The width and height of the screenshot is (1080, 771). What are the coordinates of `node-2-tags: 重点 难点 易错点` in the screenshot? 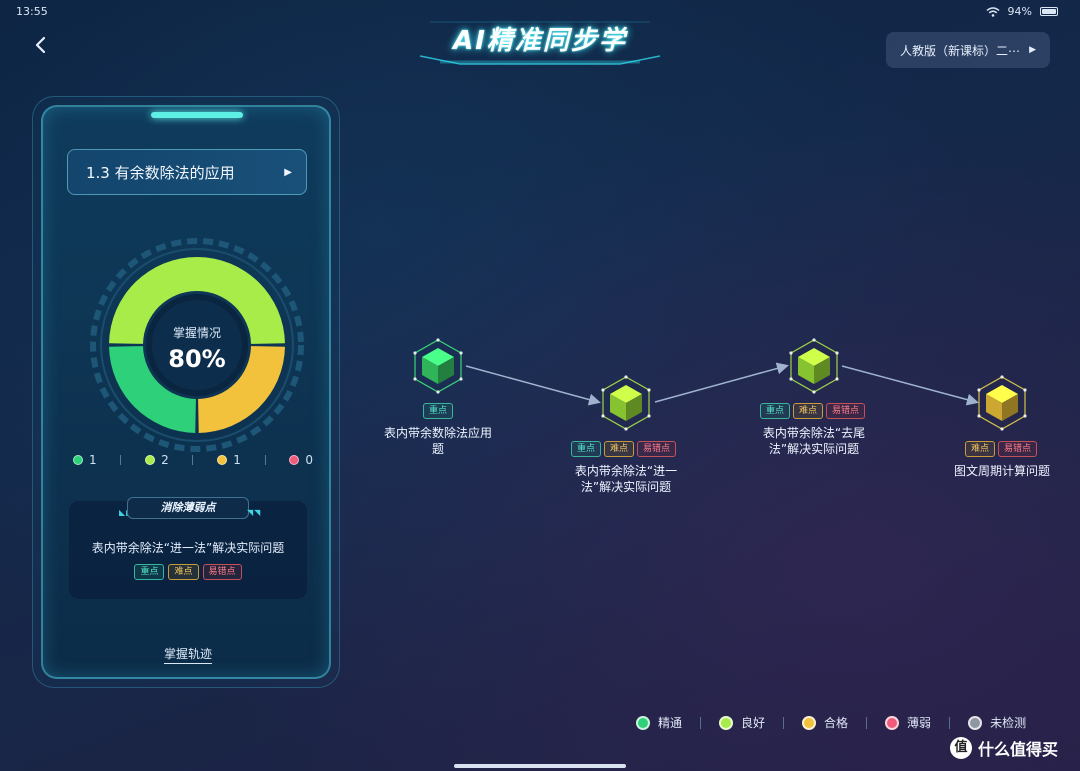 It's located at (624, 449).